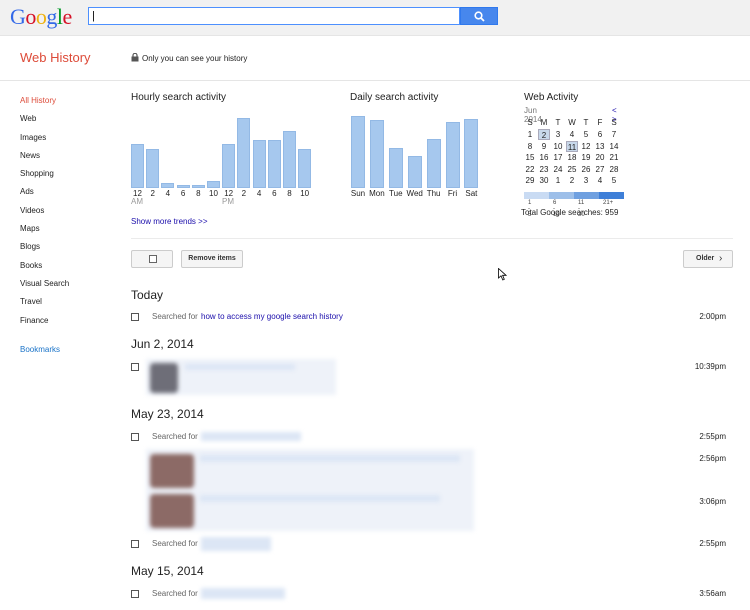 Image resolution: width=750 pixels, height=610 pixels. I want to click on calendar-day: 26, so click(586, 169).